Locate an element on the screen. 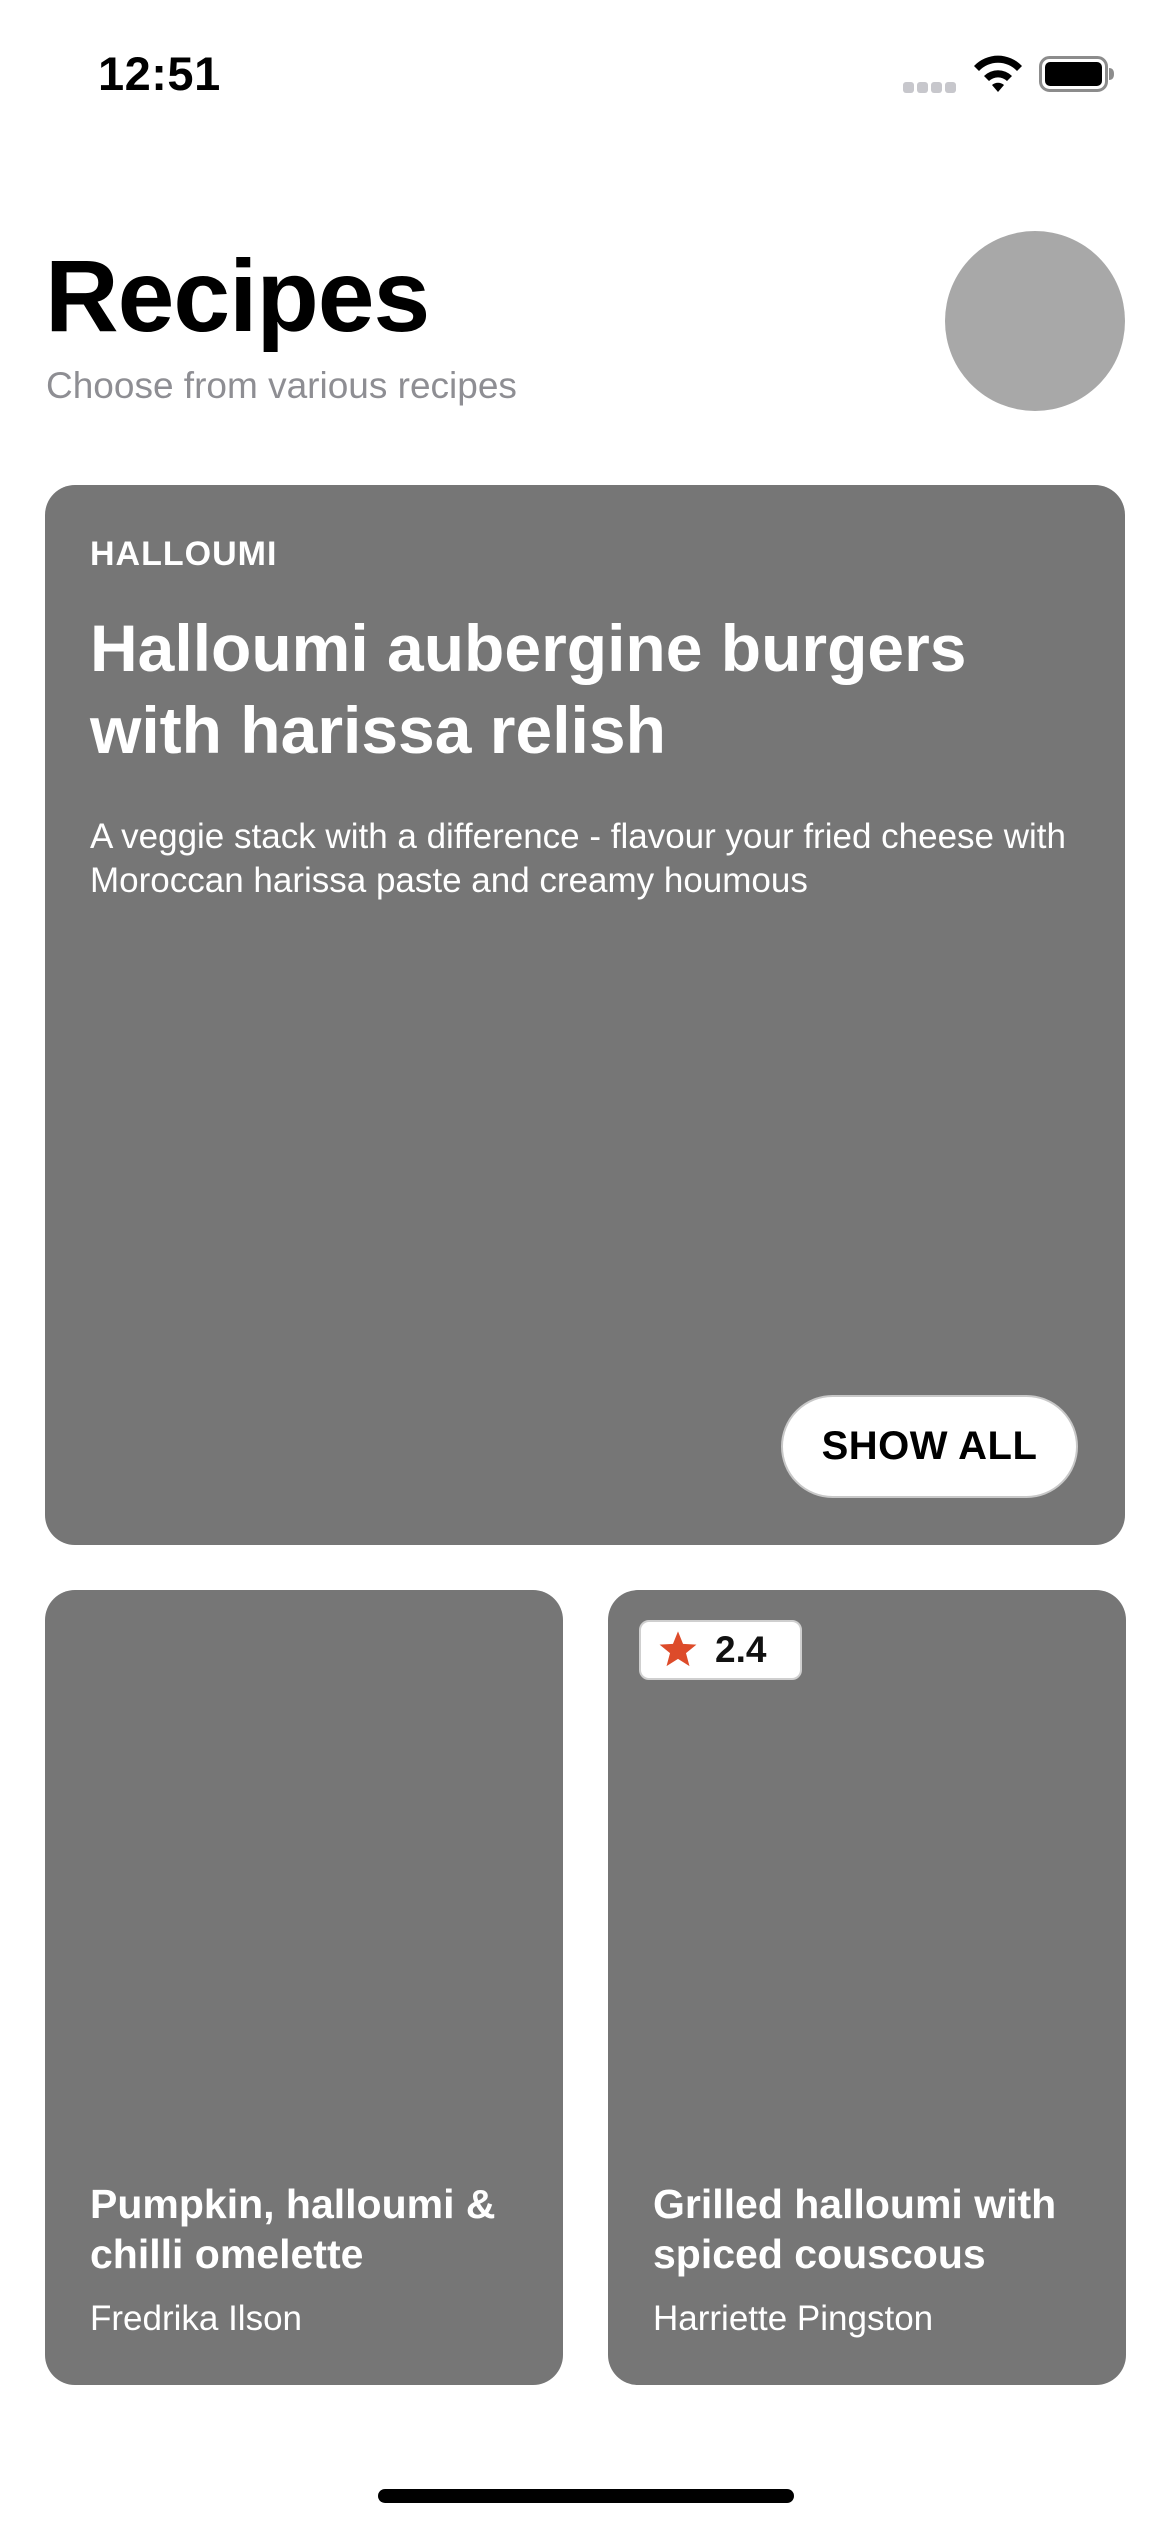 Image resolution: width=1170 pixels, height=2532 pixels. signal-dots-icon is located at coordinates (930, 88).